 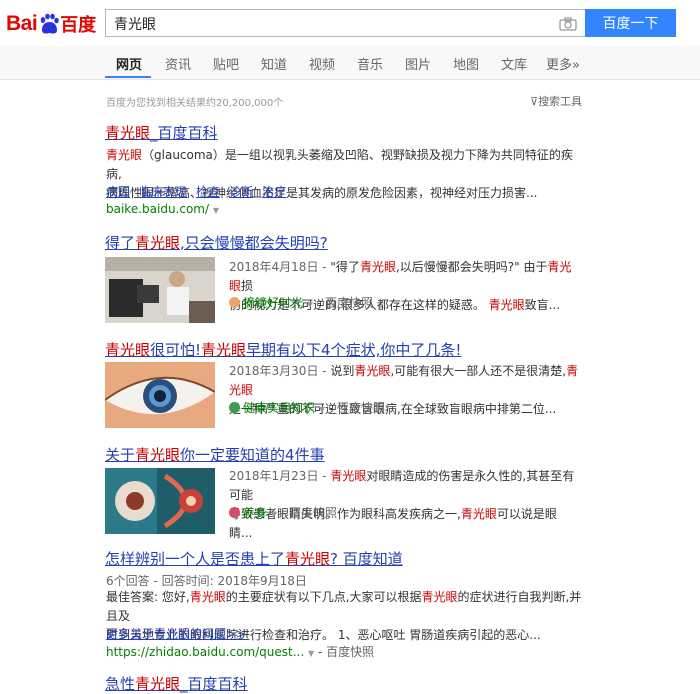 I want to click on tab-images: 图片, so click(x=418, y=63).